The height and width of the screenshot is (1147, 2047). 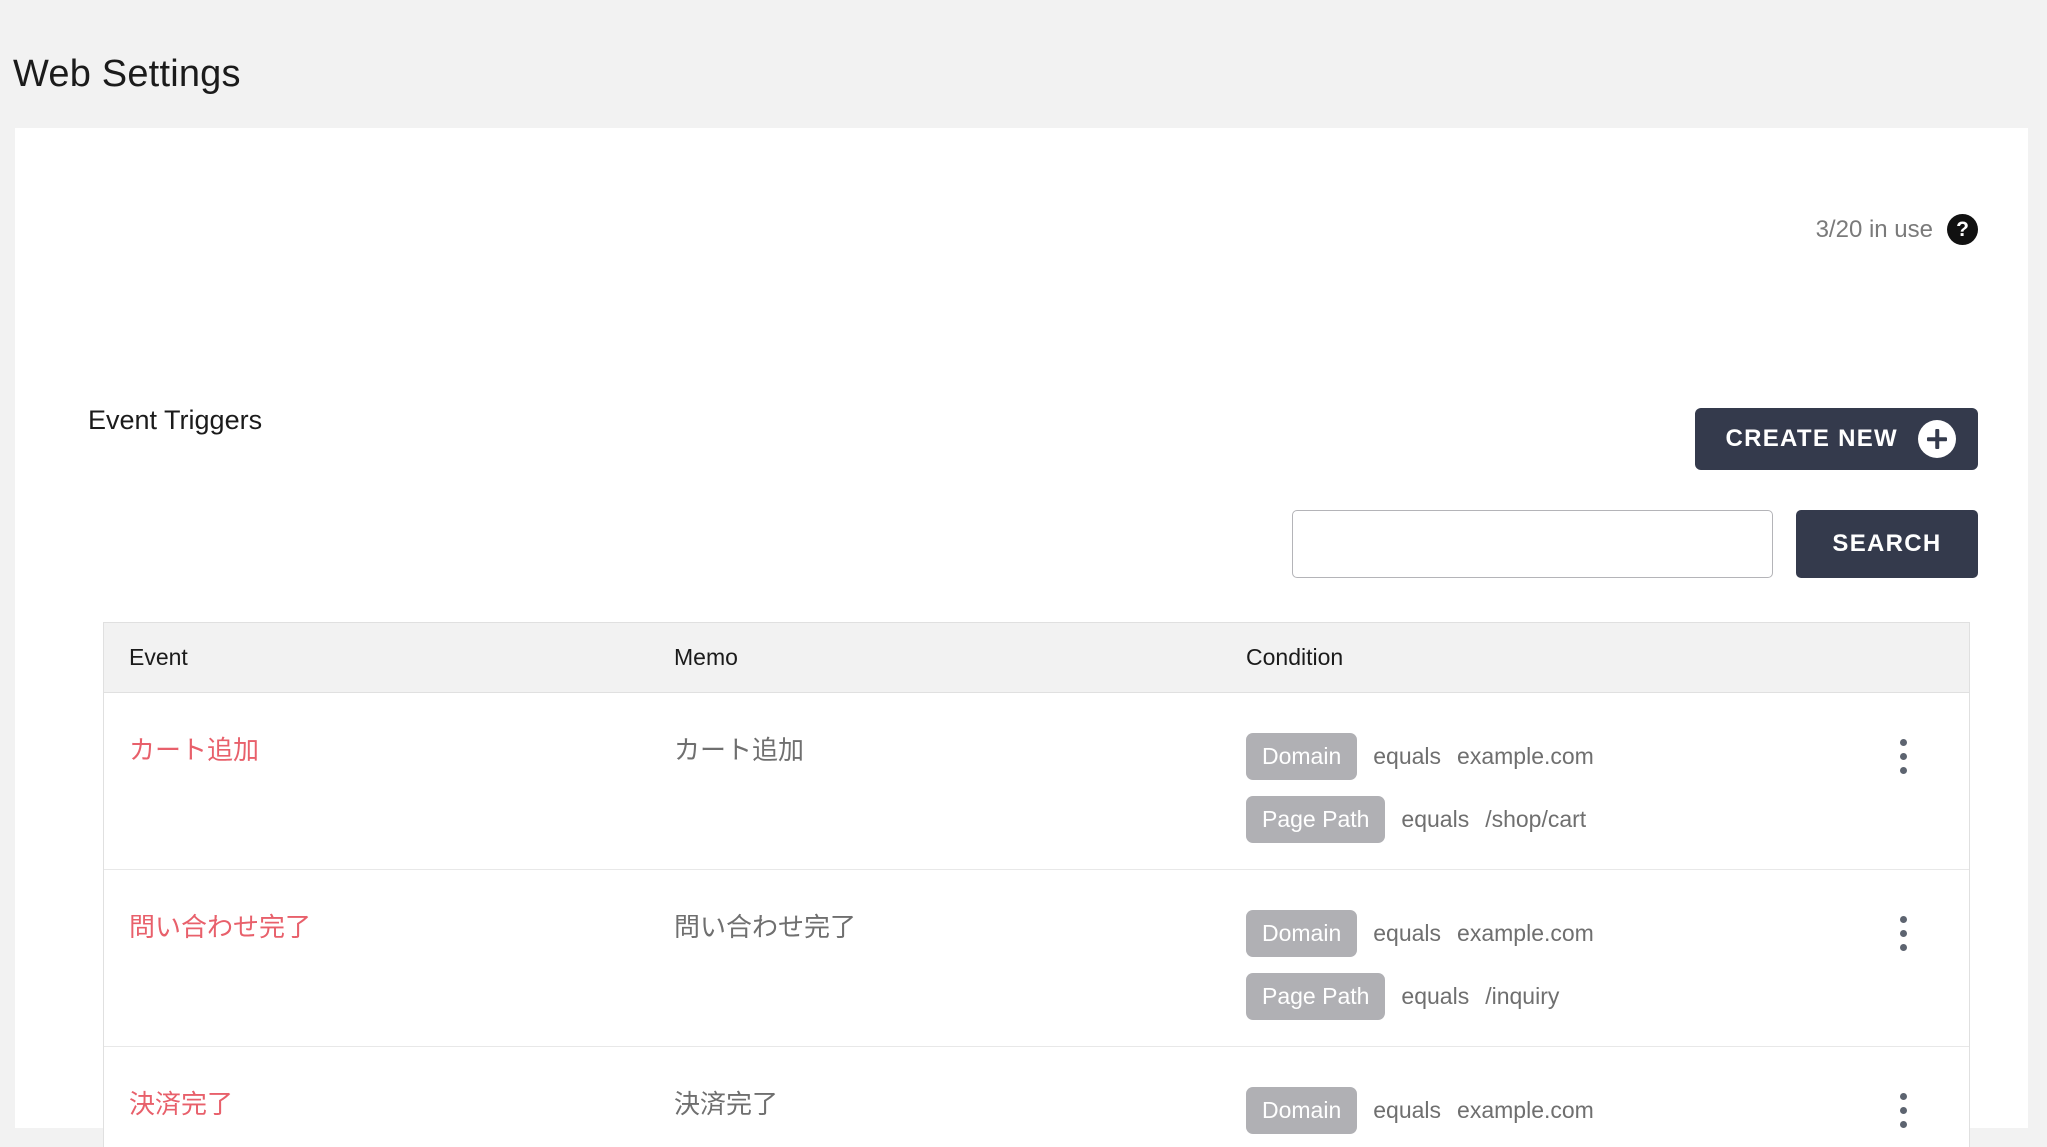 What do you see at coordinates (1522, 996) in the screenshot?
I see `condition-value: /inquiry` at bounding box center [1522, 996].